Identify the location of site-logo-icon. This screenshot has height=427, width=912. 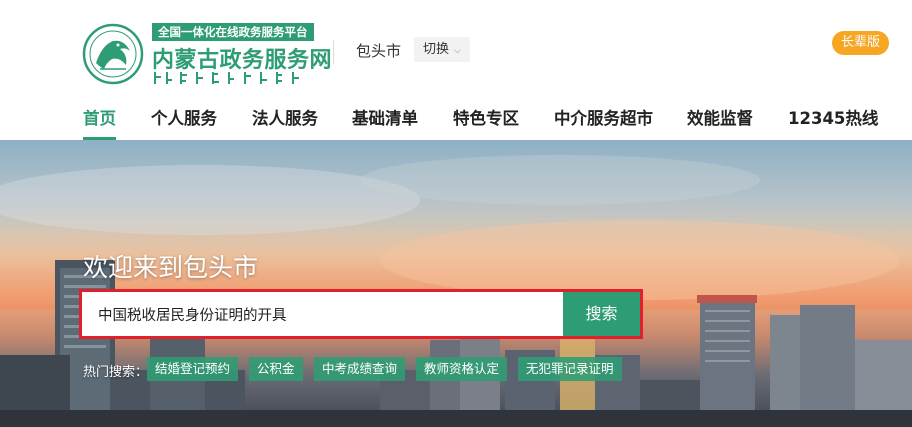
(113, 54).